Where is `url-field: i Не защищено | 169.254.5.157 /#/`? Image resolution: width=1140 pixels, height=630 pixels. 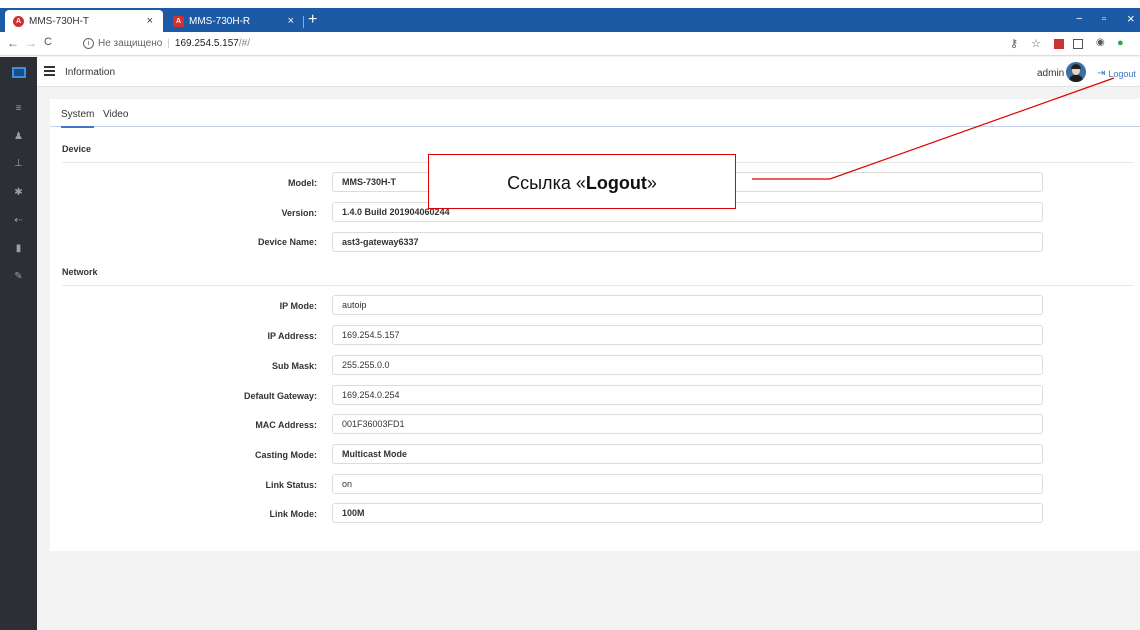
url-field: i Не защищено | 169.254.5.157 /#/ is located at coordinates (166, 43).